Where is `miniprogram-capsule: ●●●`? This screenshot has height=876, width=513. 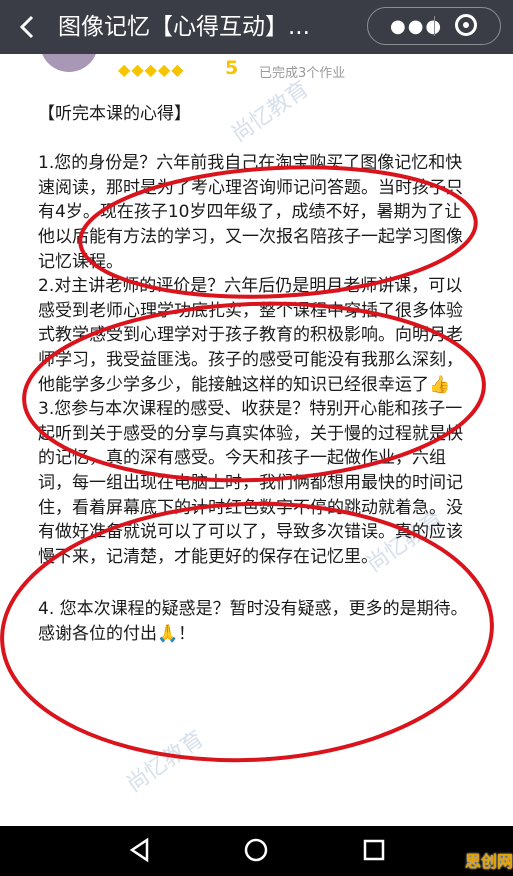 miniprogram-capsule: ●●● is located at coordinates (434, 26).